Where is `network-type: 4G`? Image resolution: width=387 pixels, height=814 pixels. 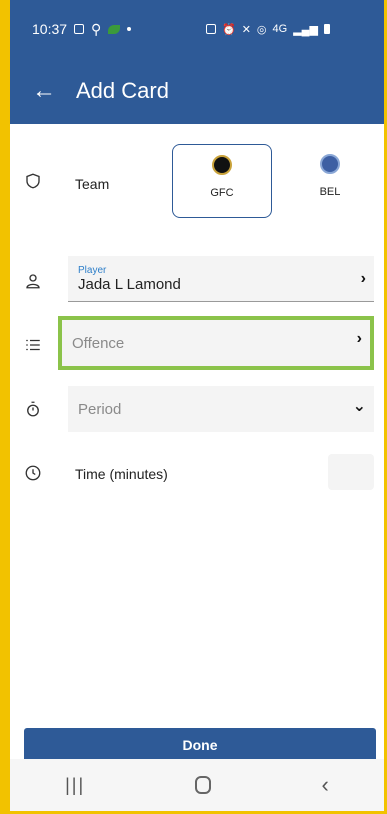 network-type: 4G is located at coordinates (280, 29).